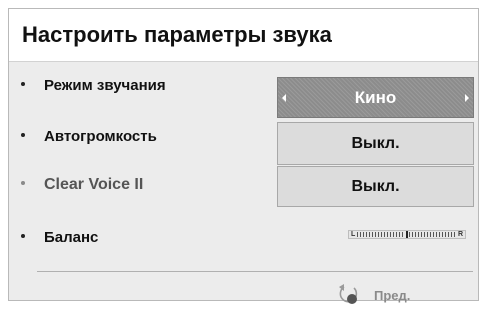 The height and width of the screenshot is (311, 489). I want to click on balance-left-label: L, so click(353, 234).